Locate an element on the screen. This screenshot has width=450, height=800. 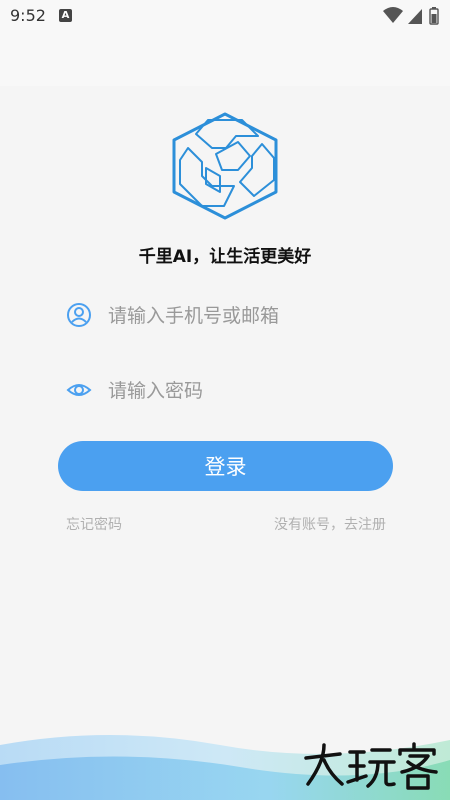
status-time: 9:52 is located at coordinates (28, 15).